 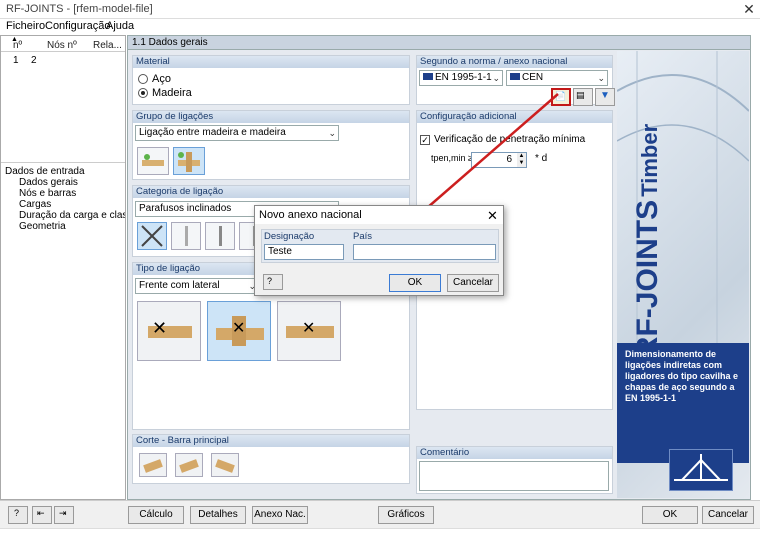 What do you see at coordinates (309, 331) in the screenshot?
I see `joint-type-3-button: ✕` at bounding box center [309, 331].